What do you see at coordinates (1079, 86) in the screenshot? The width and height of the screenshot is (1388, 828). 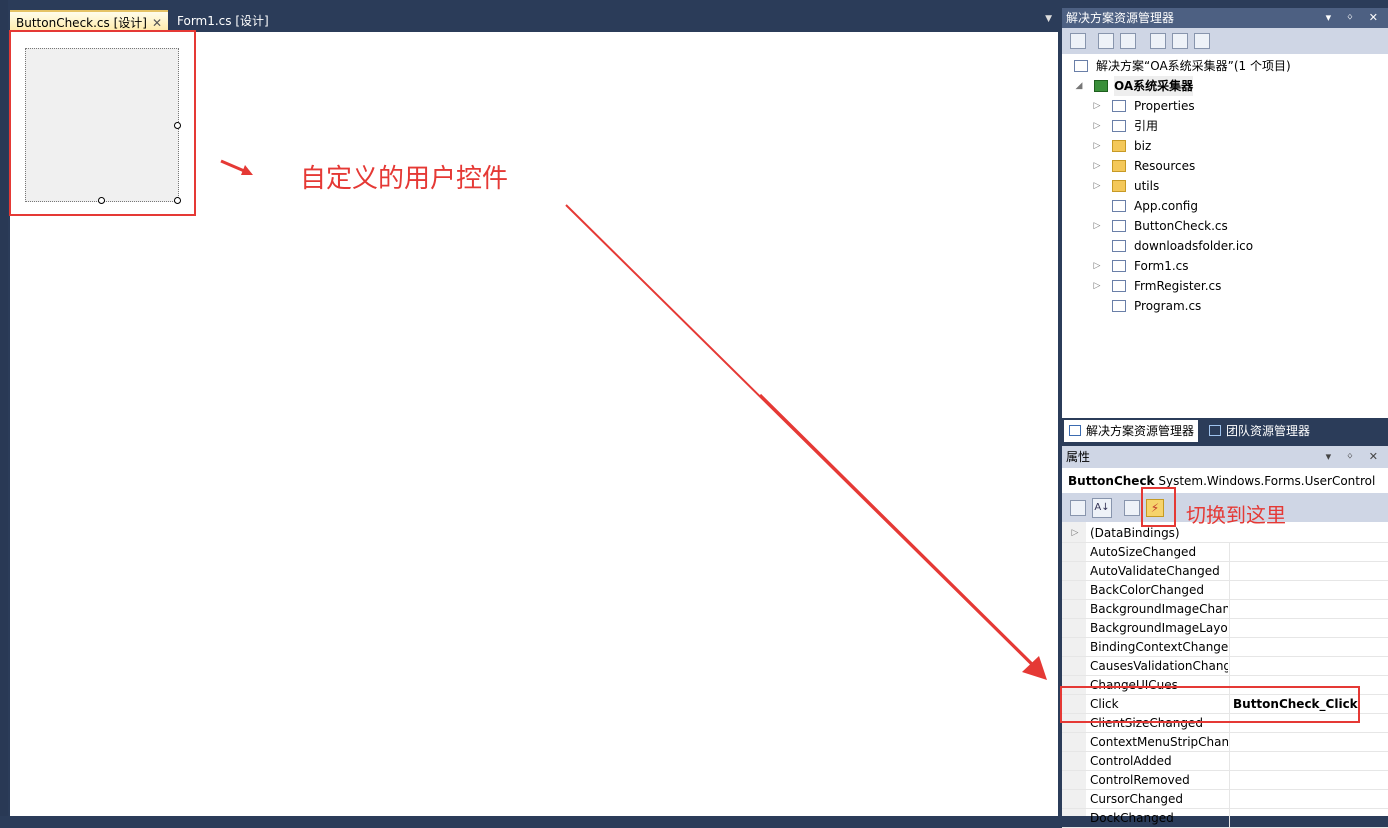 I see `collapse-triangle-icon: ◢` at bounding box center [1079, 86].